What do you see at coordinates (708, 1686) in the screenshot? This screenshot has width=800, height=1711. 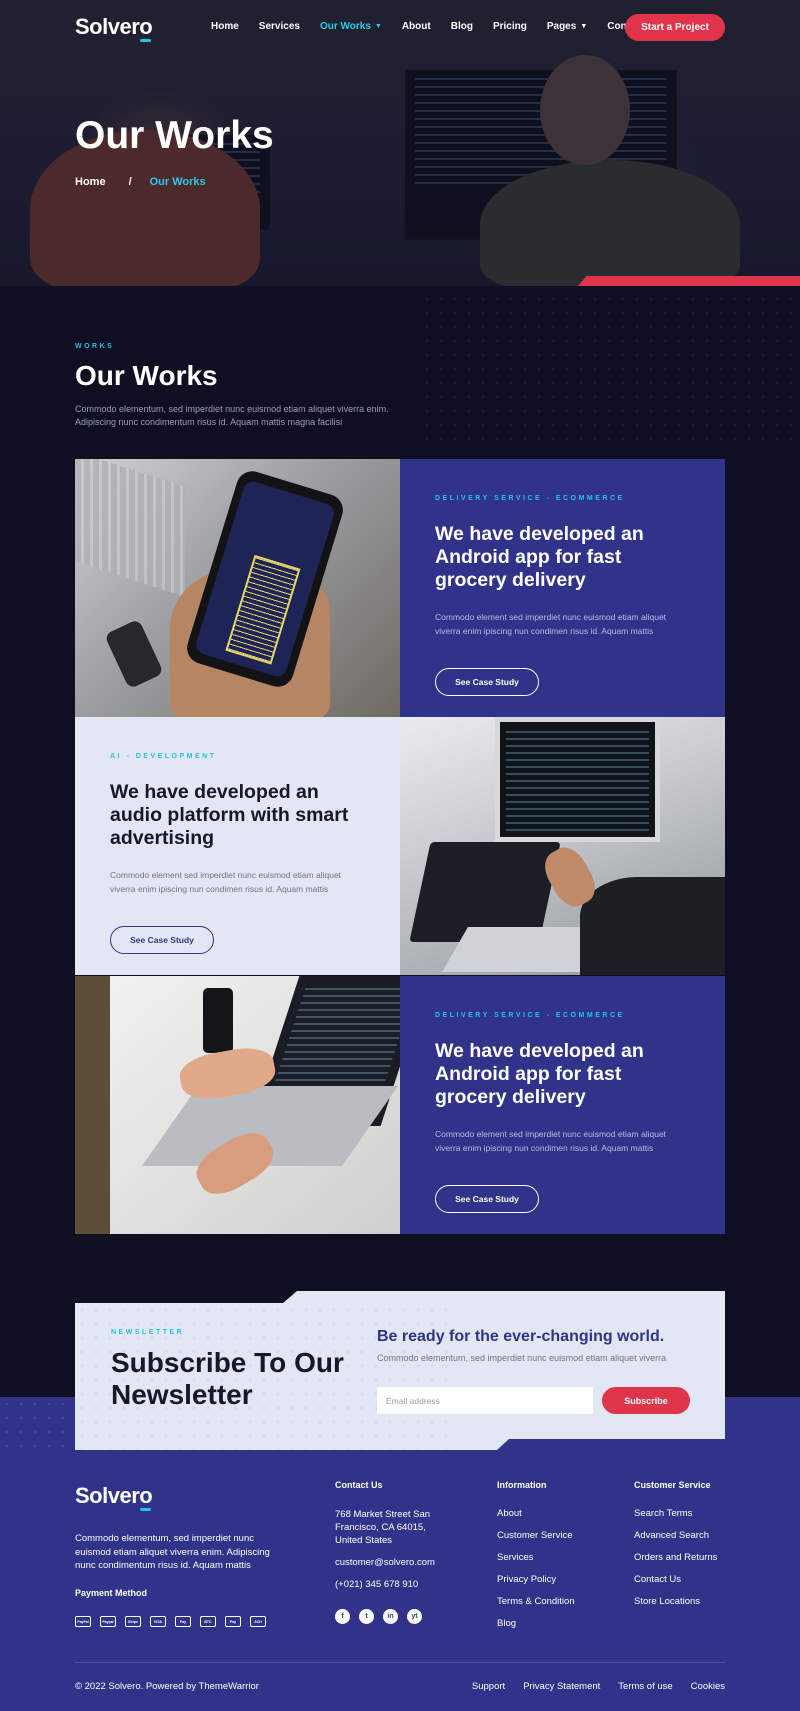 I see `legal-link-cookies: Cookies` at bounding box center [708, 1686].